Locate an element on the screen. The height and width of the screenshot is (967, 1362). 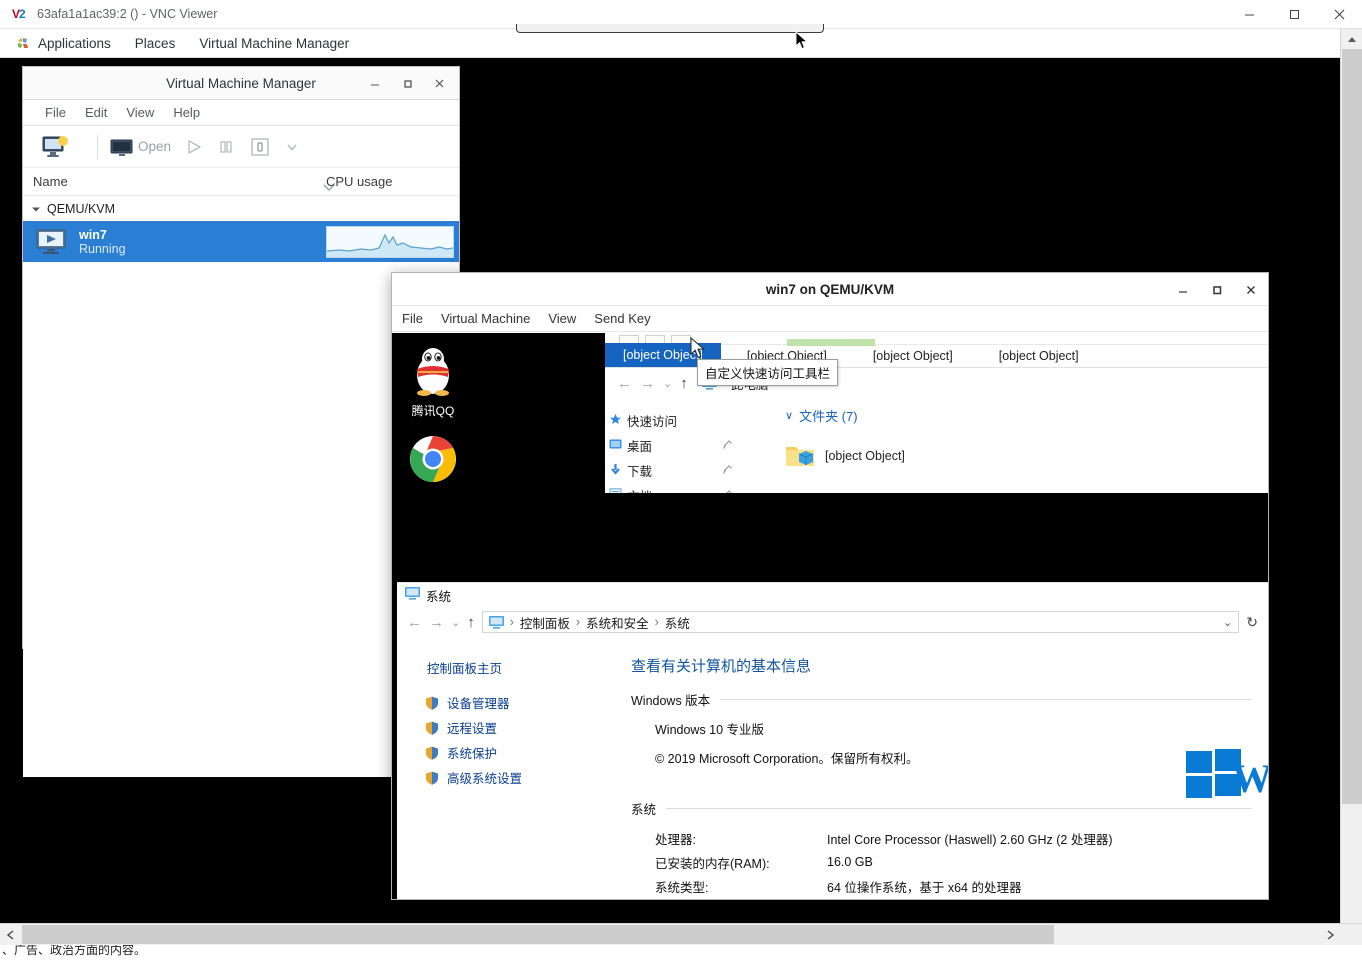
vnc-maximize-button is located at coordinates (1294, 14).